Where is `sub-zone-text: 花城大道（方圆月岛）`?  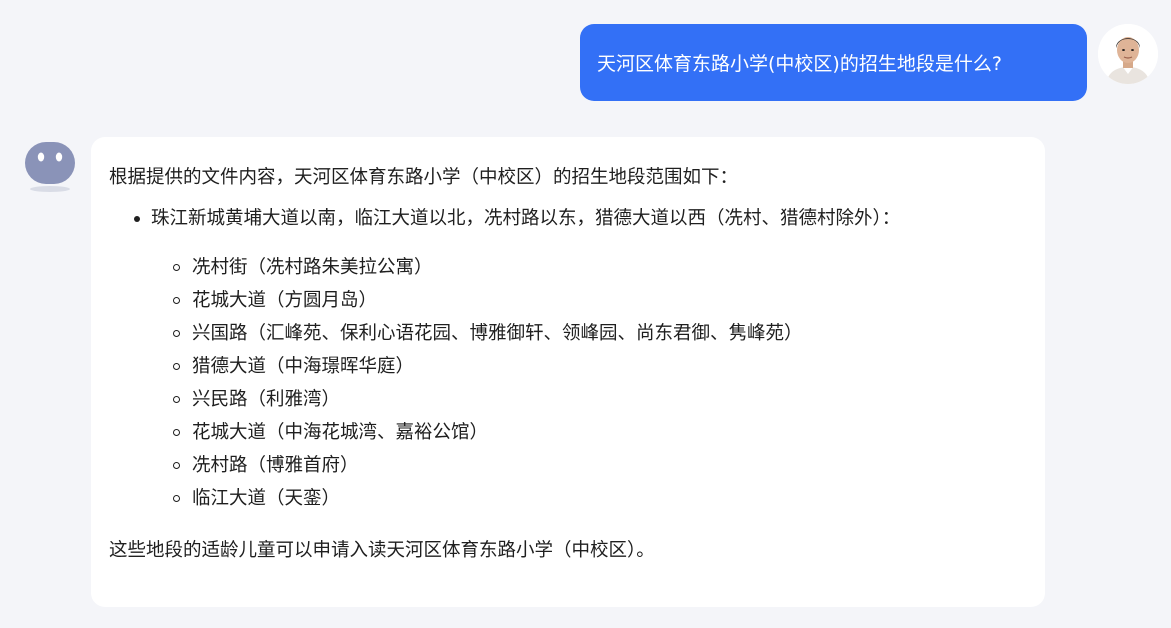 sub-zone-text: 花城大道（方圆月岛） is located at coordinates (285, 300).